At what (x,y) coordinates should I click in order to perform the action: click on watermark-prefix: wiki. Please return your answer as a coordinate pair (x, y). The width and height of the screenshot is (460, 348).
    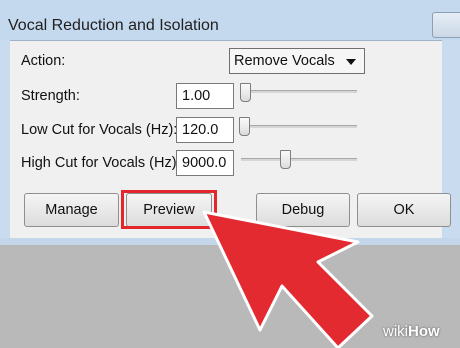
    Looking at the image, I should click on (395, 331).